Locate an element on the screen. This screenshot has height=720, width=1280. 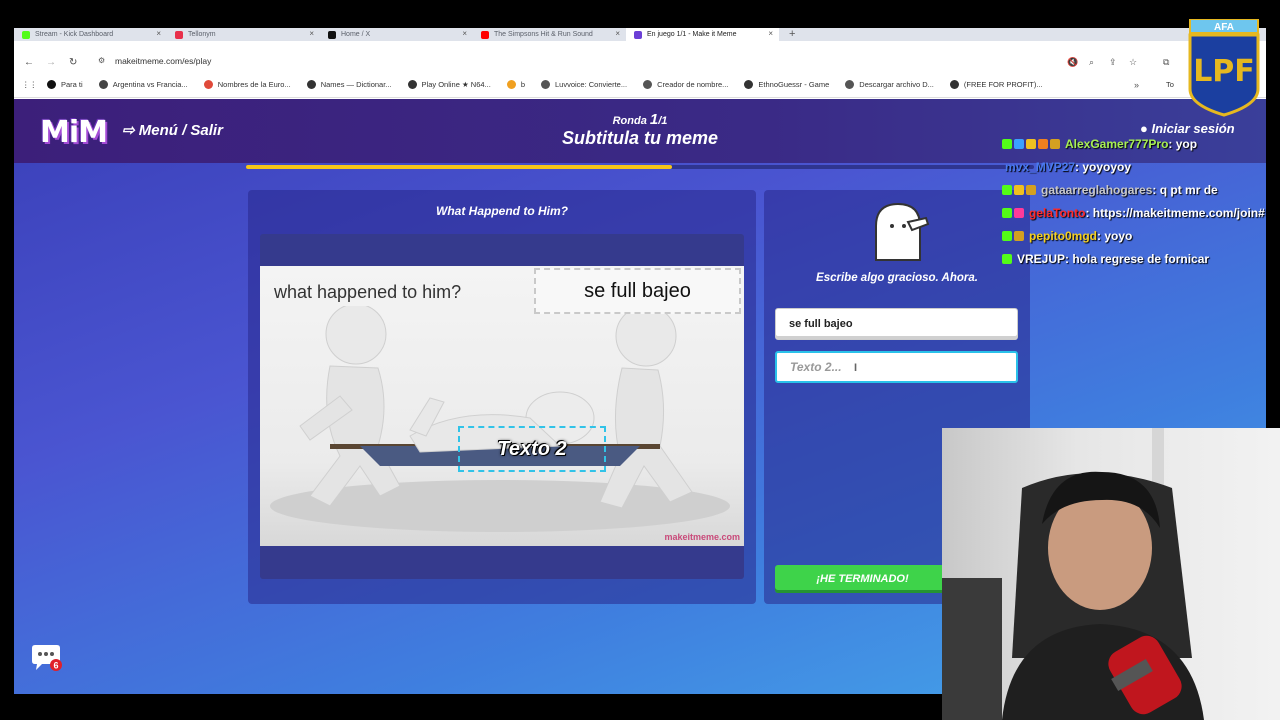
new-tab-icon: + is located at coordinates (787, 34).